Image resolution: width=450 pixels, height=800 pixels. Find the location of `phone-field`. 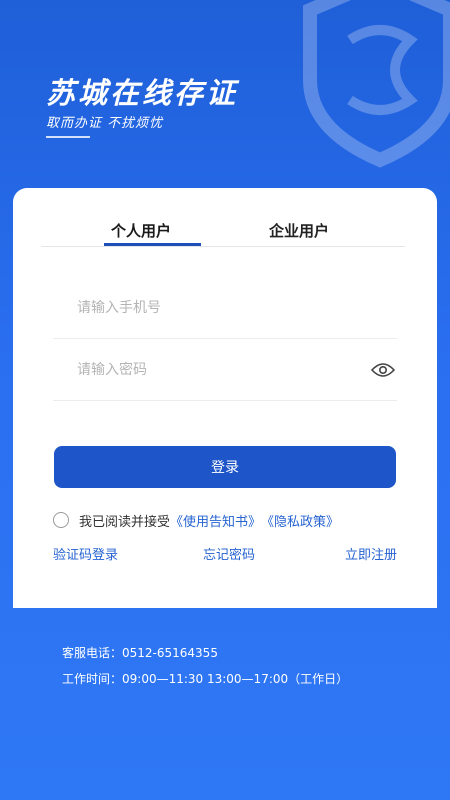

phone-field is located at coordinates (225, 313).